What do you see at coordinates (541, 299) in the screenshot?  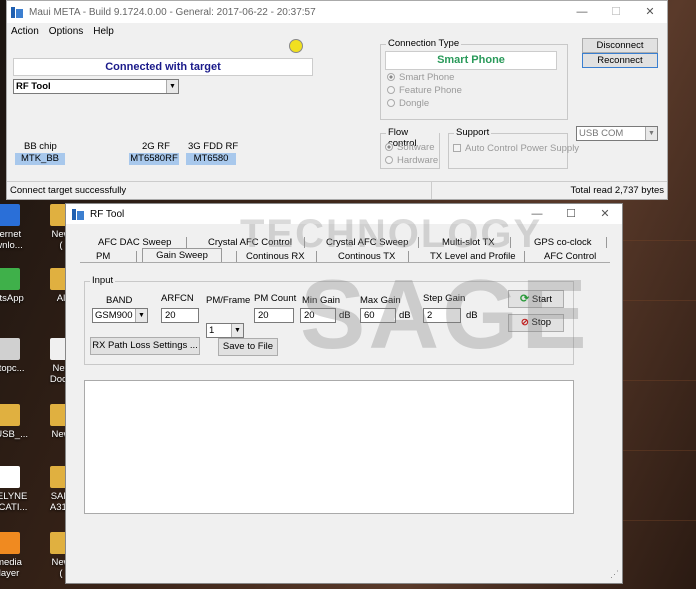 I see `start-label: Start` at bounding box center [541, 299].